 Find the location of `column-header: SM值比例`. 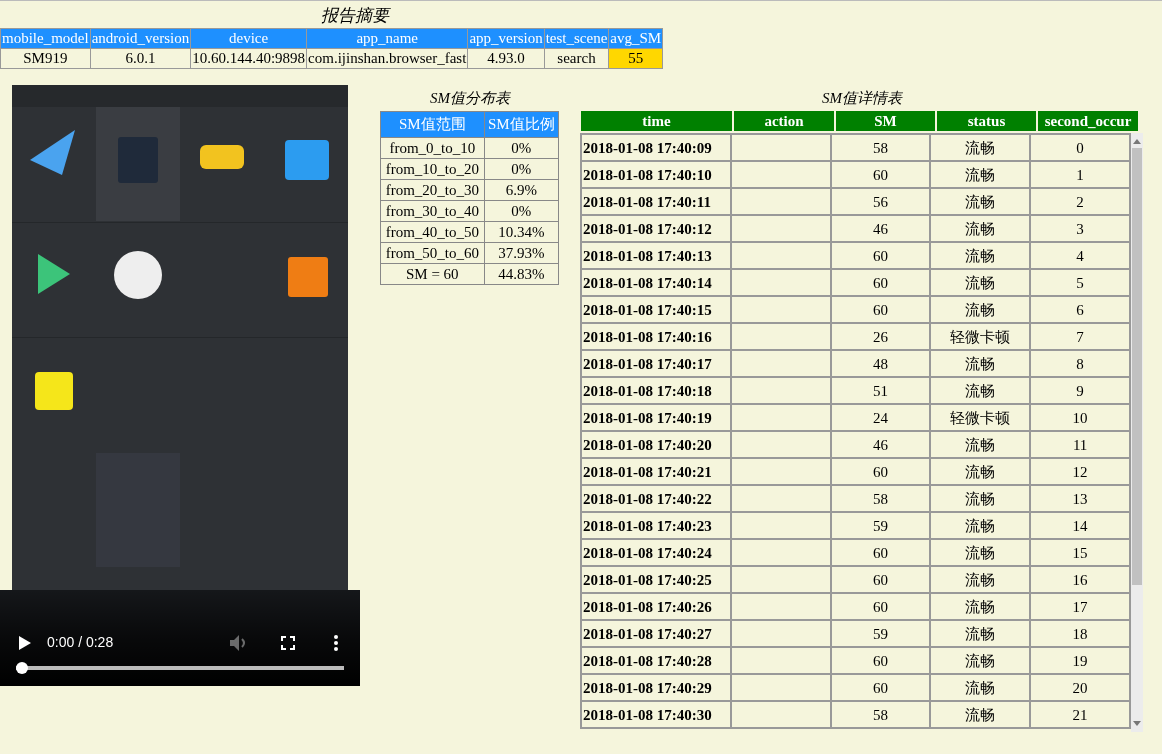

column-header: SM值比例 is located at coordinates (521, 124).